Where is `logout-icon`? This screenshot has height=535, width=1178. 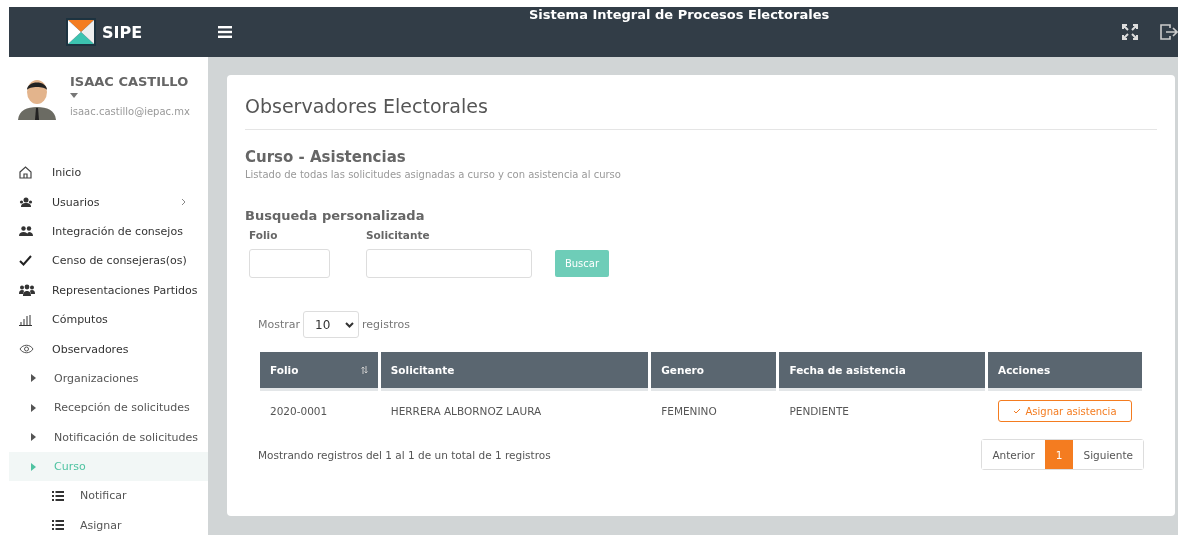 logout-icon is located at coordinates (1169, 32).